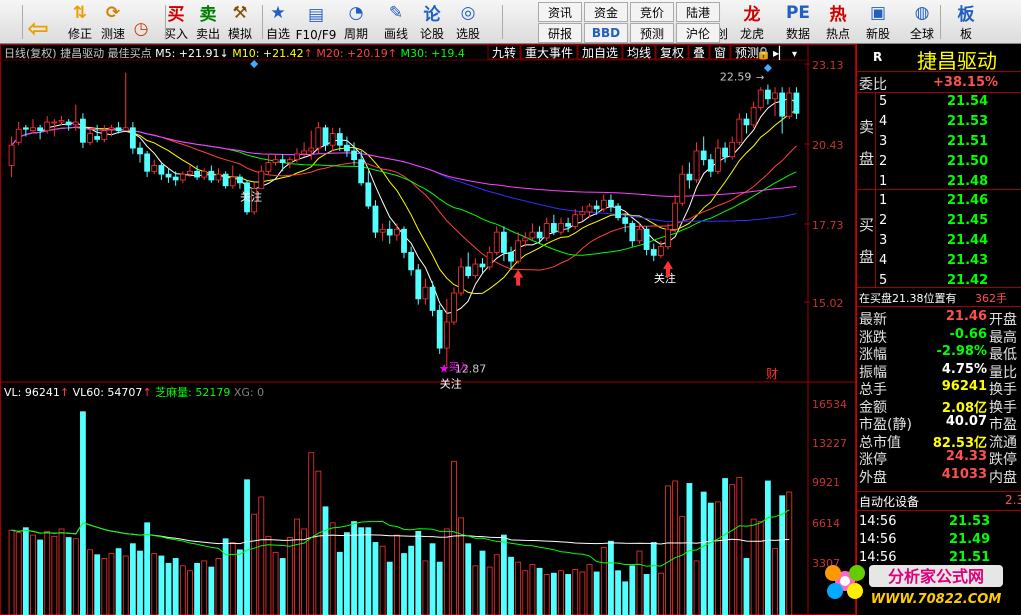 Image resolution: width=1021 pixels, height=615 pixels. Describe the element at coordinates (600, 53) in the screenshot. I see `chart-button-加自选: 加自选` at that location.